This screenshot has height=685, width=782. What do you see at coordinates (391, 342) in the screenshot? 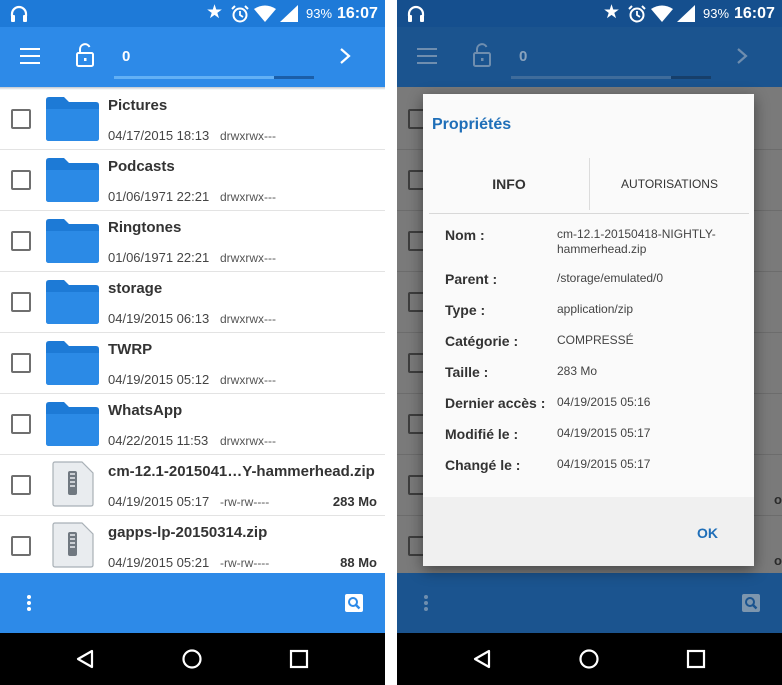
I see `screenshot-divider` at bounding box center [391, 342].